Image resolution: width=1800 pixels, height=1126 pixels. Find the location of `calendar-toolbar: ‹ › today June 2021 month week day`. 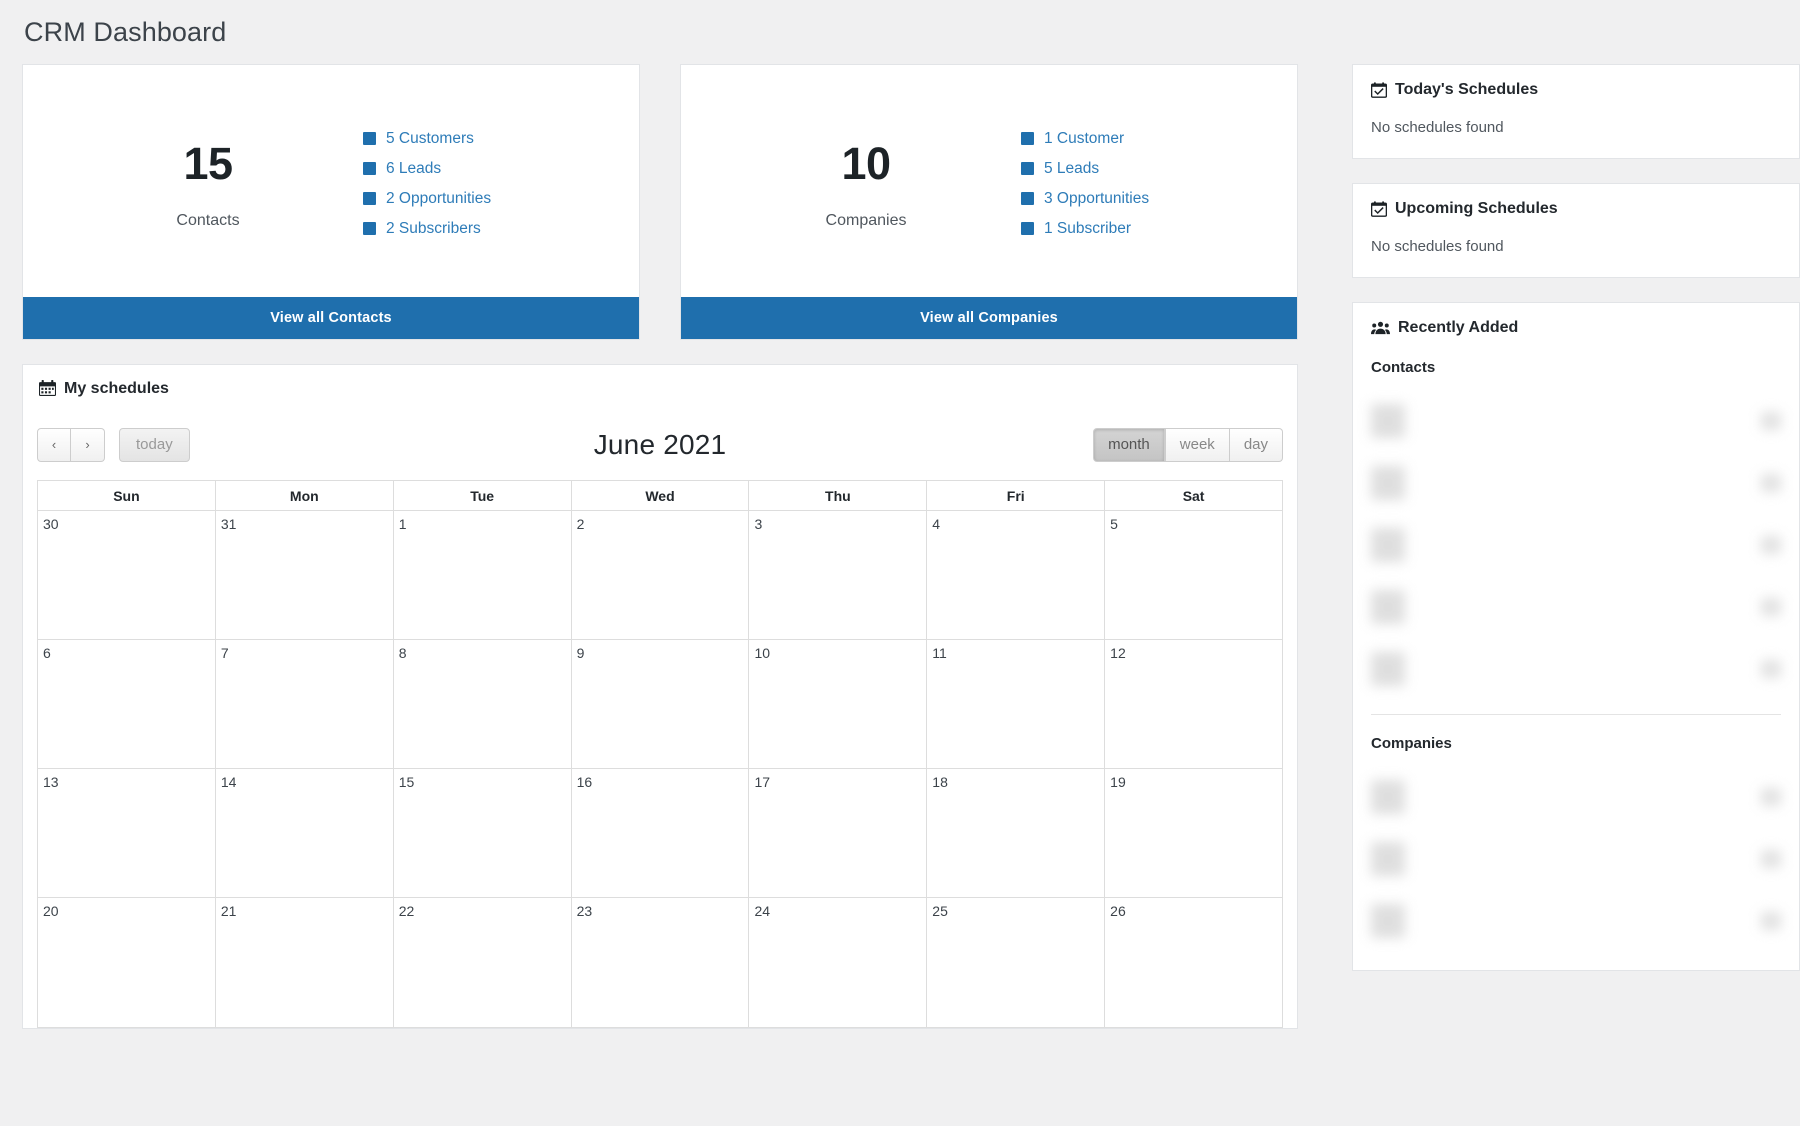

calendar-toolbar: ‹ › today June 2021 month week day is located at coordinates (660, 445).